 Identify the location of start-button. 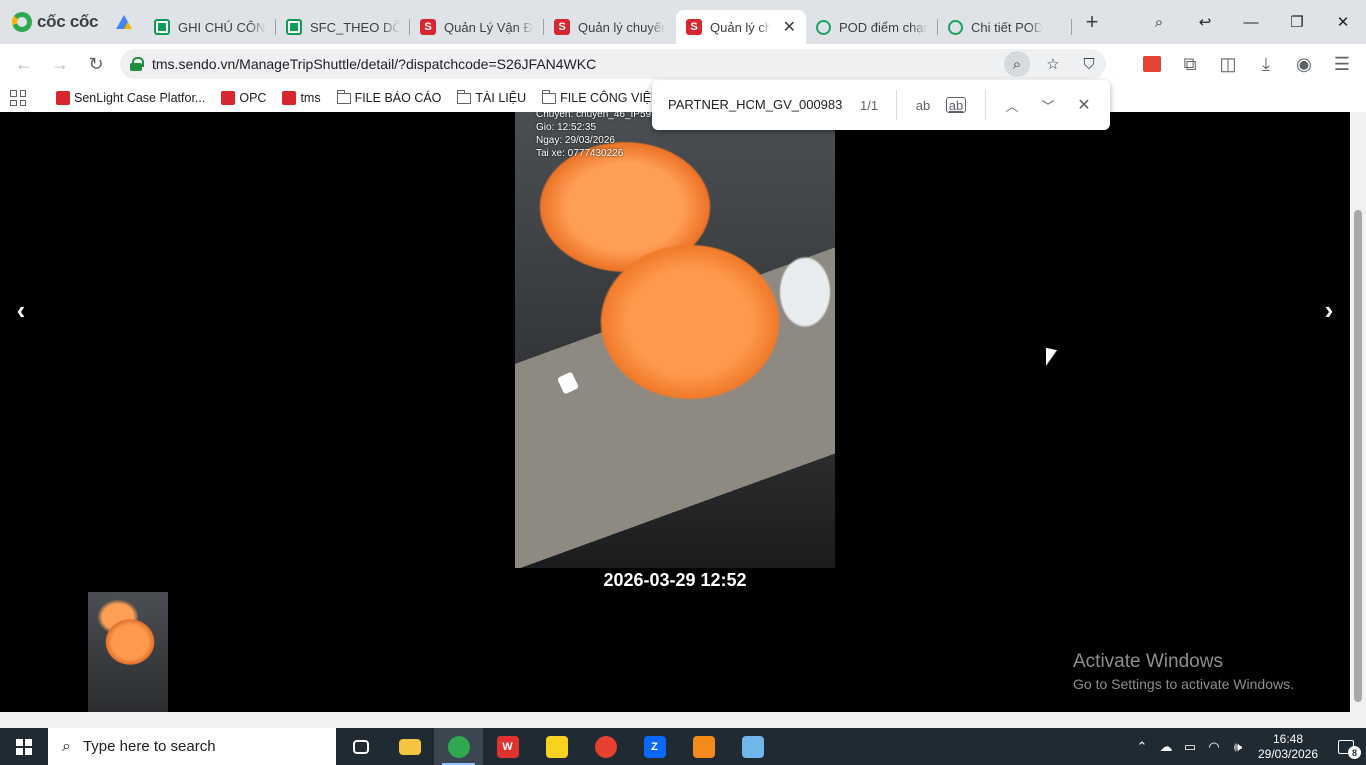
(24, 746).